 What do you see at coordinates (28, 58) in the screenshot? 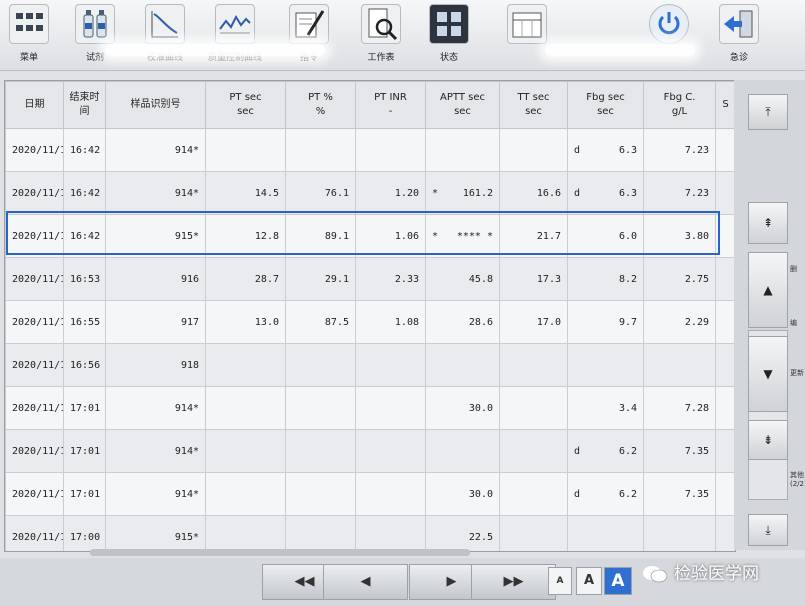
I see `toolbar-label: 菜单` at bounding box center [28, 58].